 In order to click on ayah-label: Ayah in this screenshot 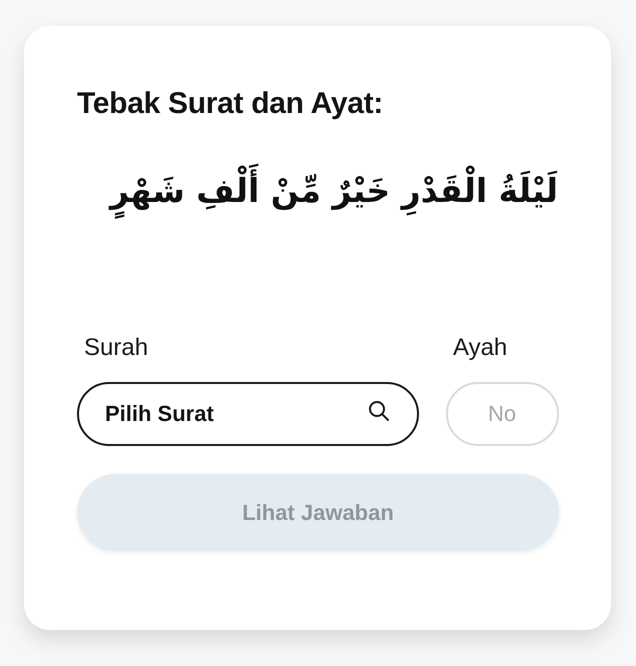, I will do `click(480, 348)`.